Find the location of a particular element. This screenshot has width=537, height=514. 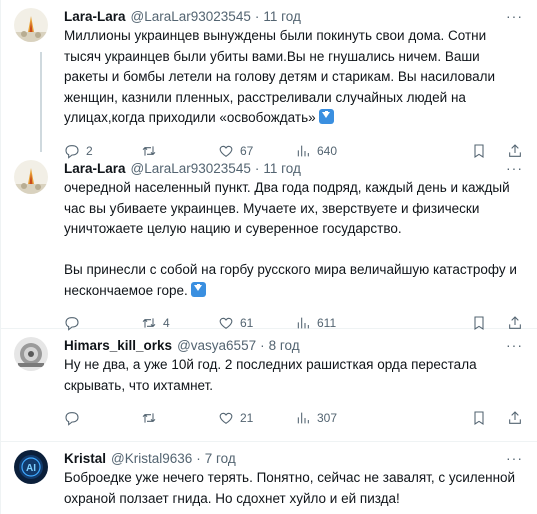

views-icon is located at coordinates (303, 418).